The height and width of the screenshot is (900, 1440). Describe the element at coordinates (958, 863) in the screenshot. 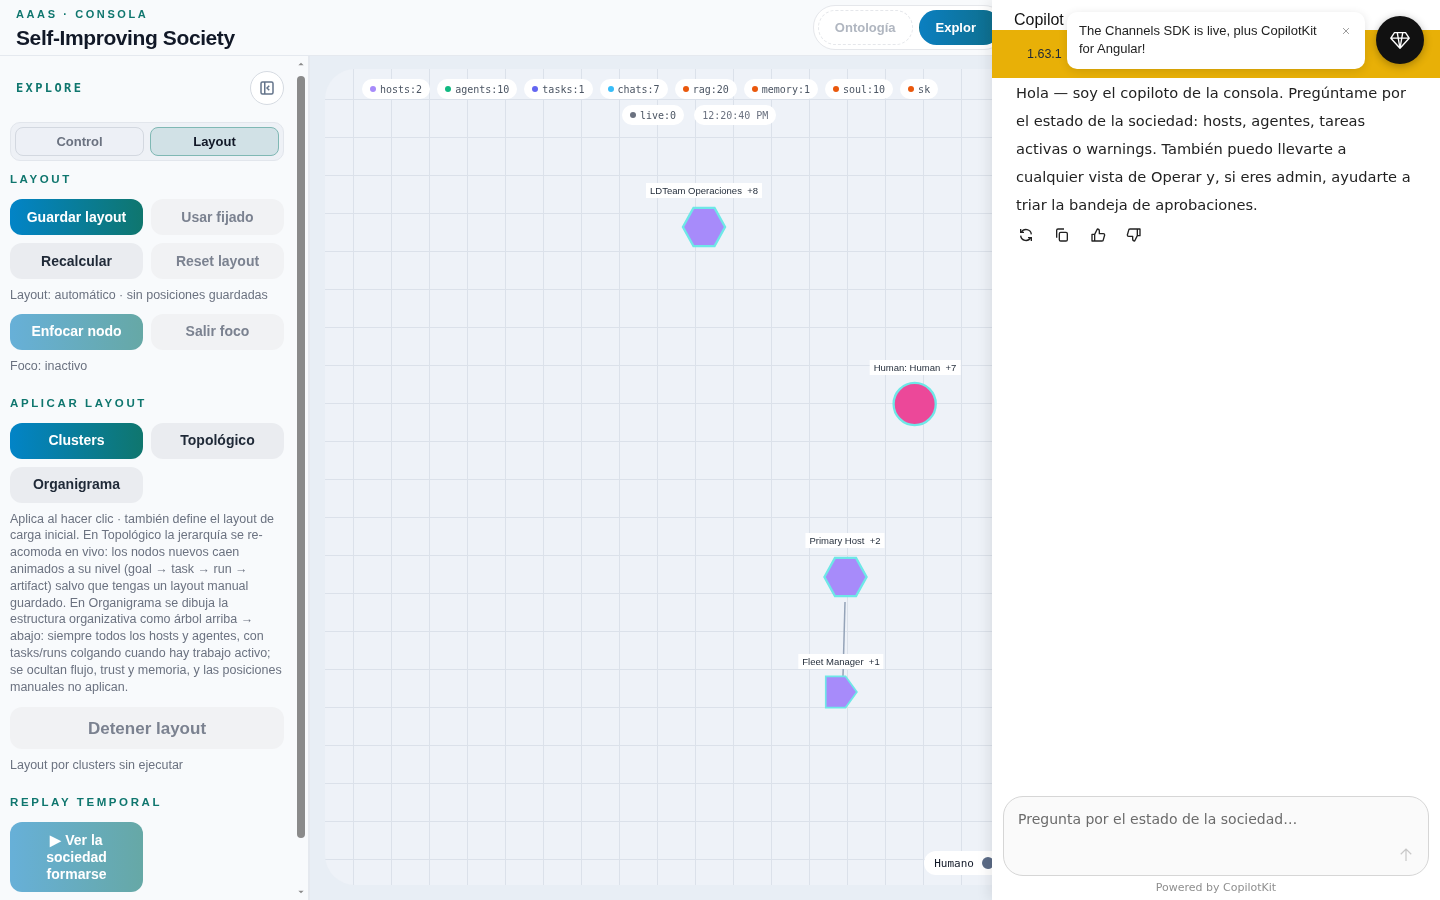

I see `legend-chip: Humano` at that location.